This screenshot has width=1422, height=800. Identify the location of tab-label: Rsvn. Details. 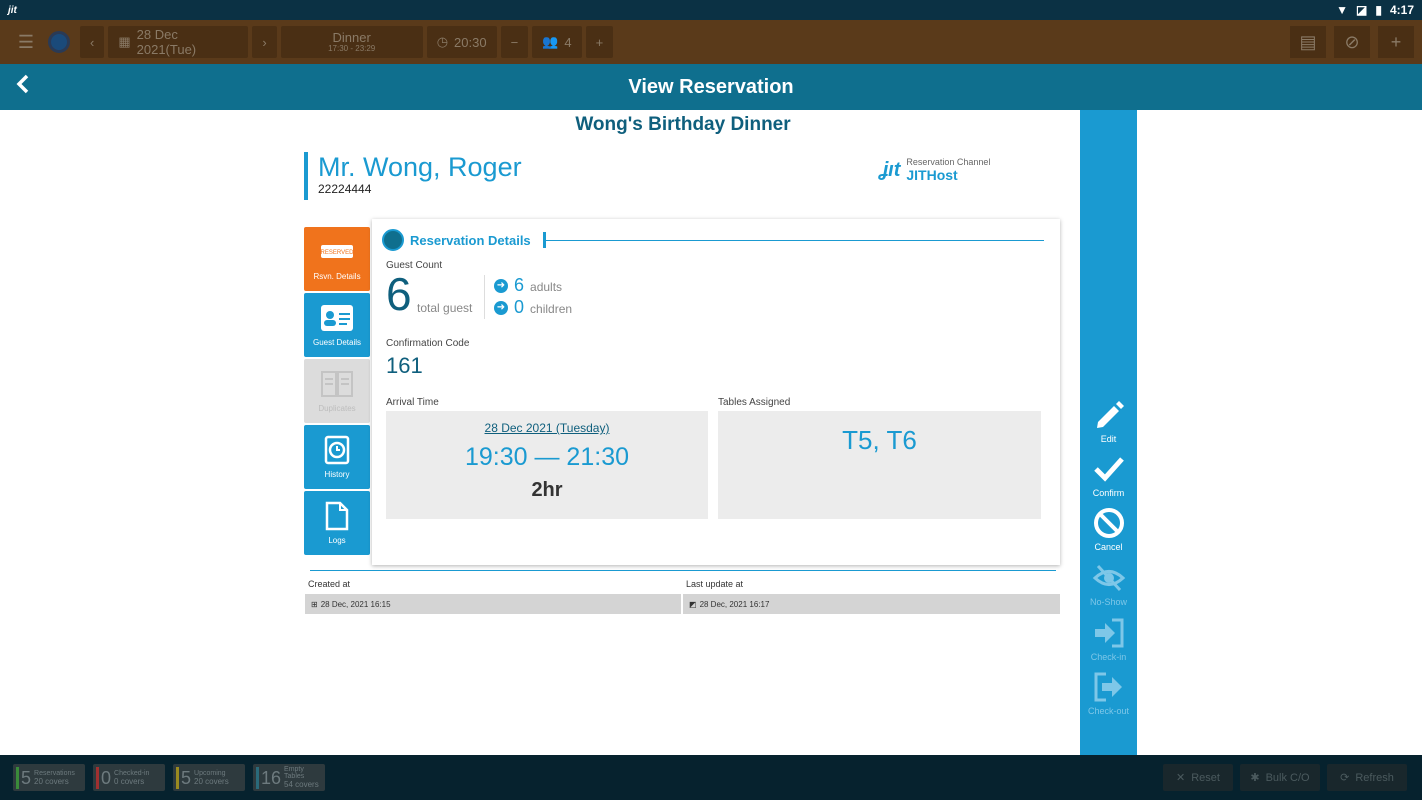
(337, 276).